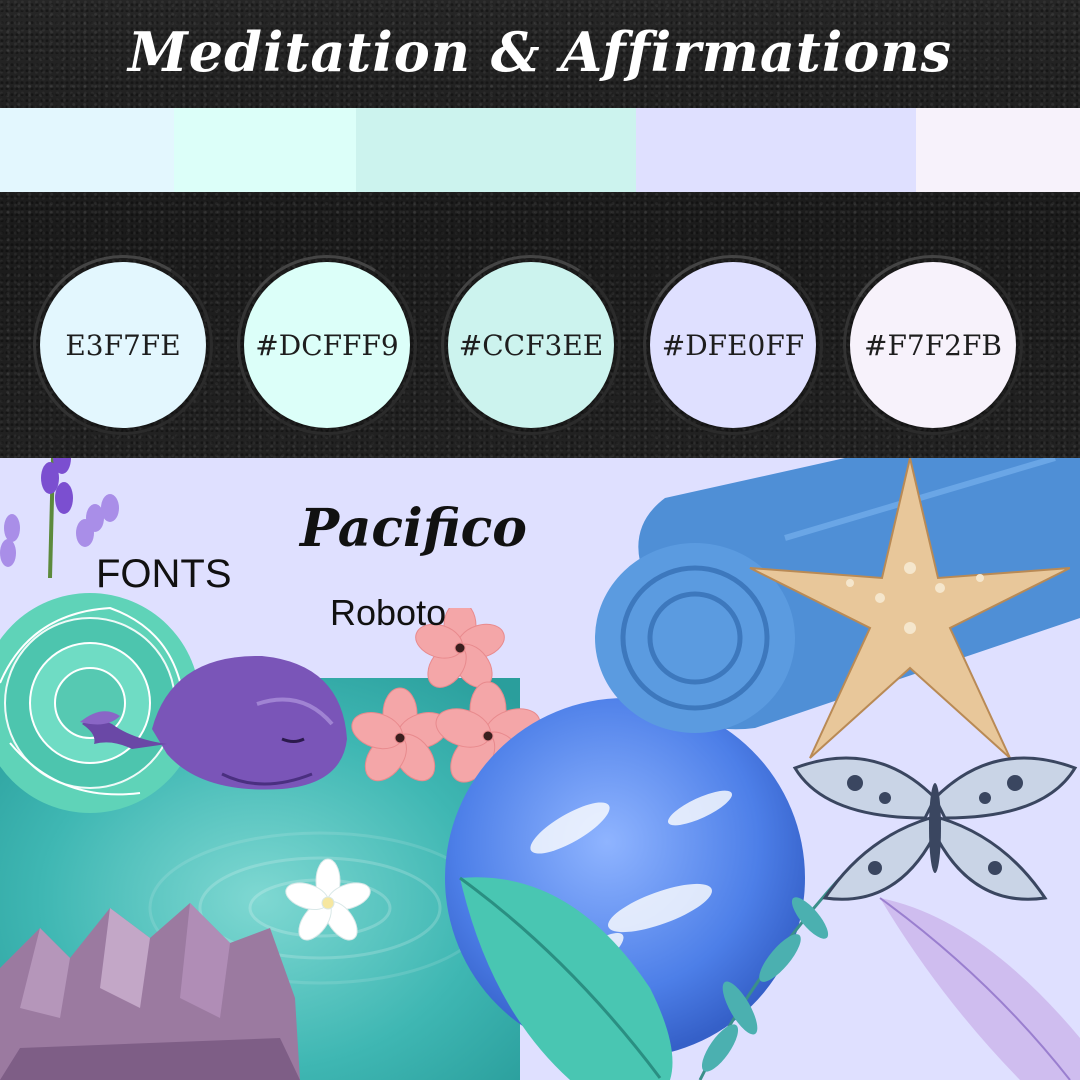 This screenshot has height=1080, width=1080. I want to click on amethyst-crystal-icon, so click(150, 991).